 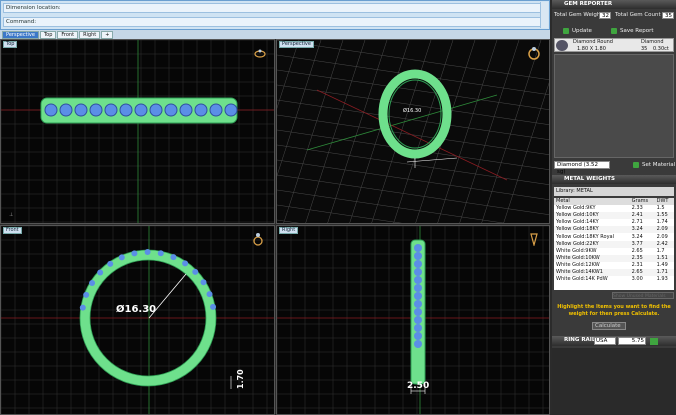 What do you see at coordinates (614, 4) in the screenshot?
I see `gem-reporter-header: GEM REPORTER` at bounding box center [614, 4].